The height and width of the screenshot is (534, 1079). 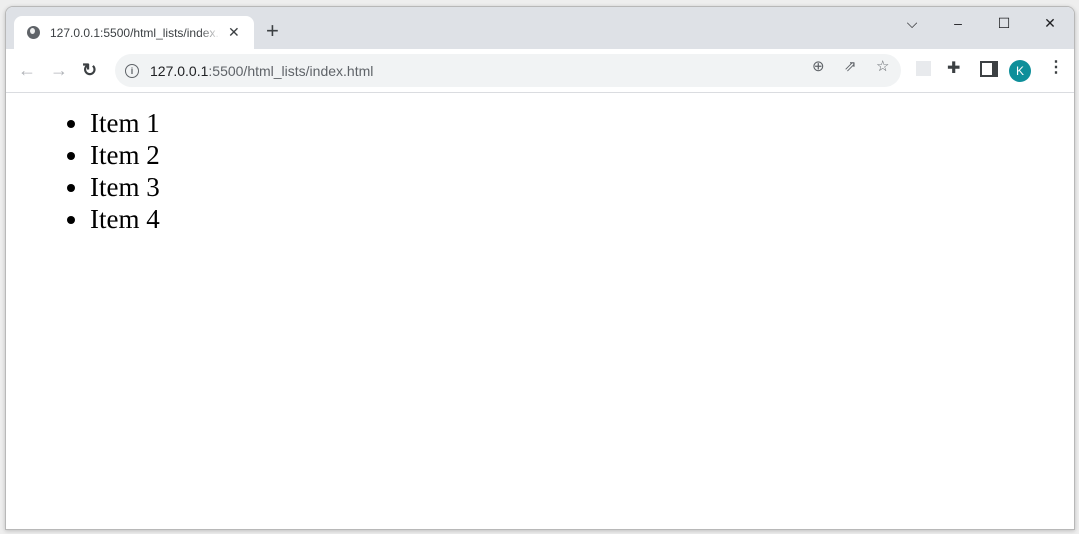 I want to click on list-item: Item 2, so click(x=125, y=155).